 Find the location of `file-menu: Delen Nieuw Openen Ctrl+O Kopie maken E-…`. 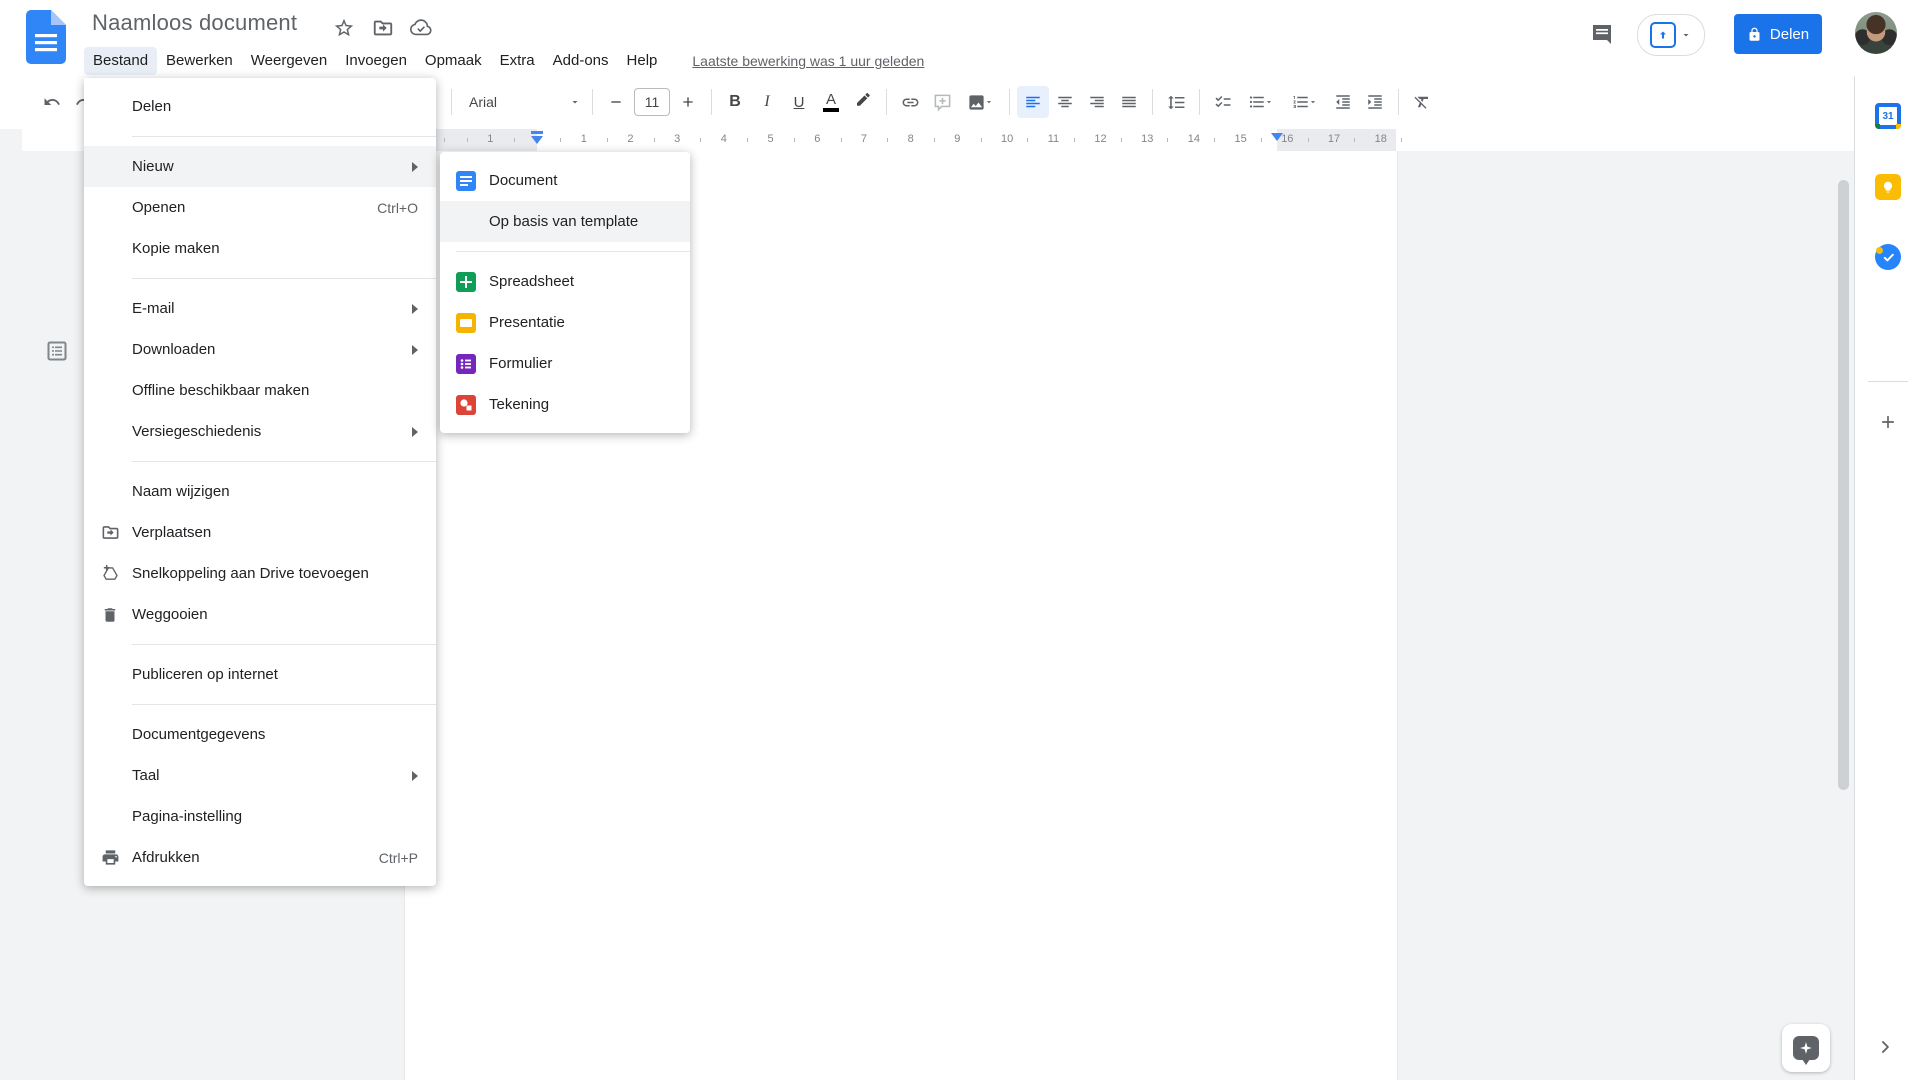

file-menu: Delen Nieuw Openen Ctrl+O Kopie maken E-… is located at coordinates (260, 482).